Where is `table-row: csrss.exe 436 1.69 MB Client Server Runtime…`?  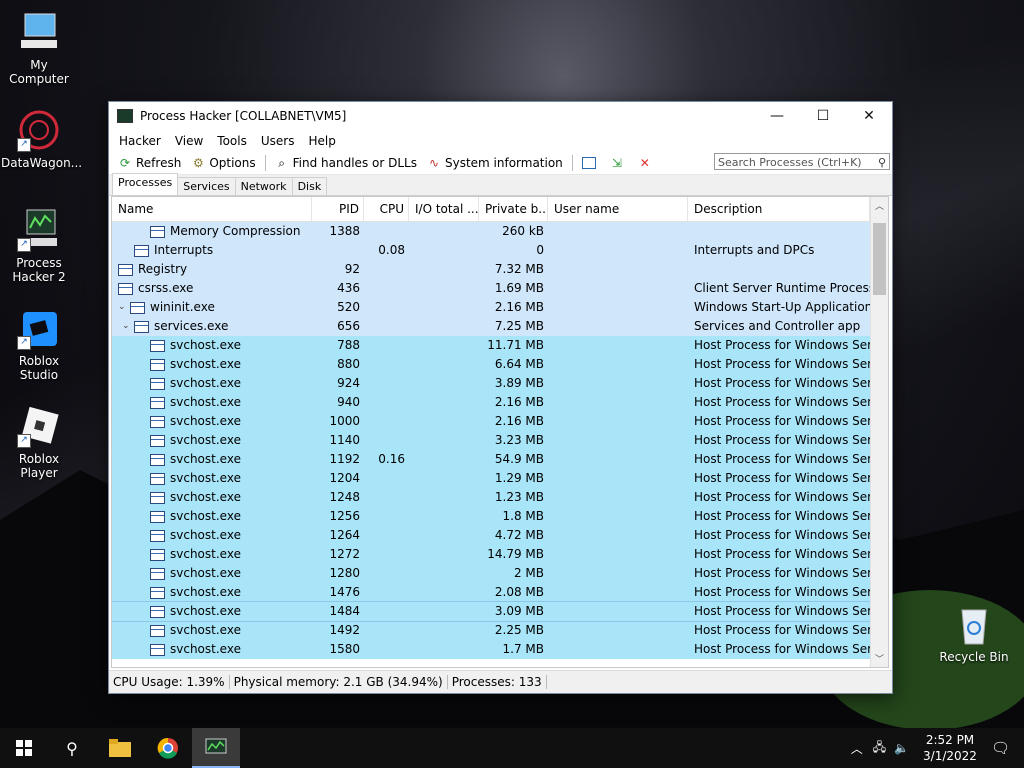 table-row: csrss.exe 436 1.69 MB Client Server Runtime… is located at coordinates (500, 288).